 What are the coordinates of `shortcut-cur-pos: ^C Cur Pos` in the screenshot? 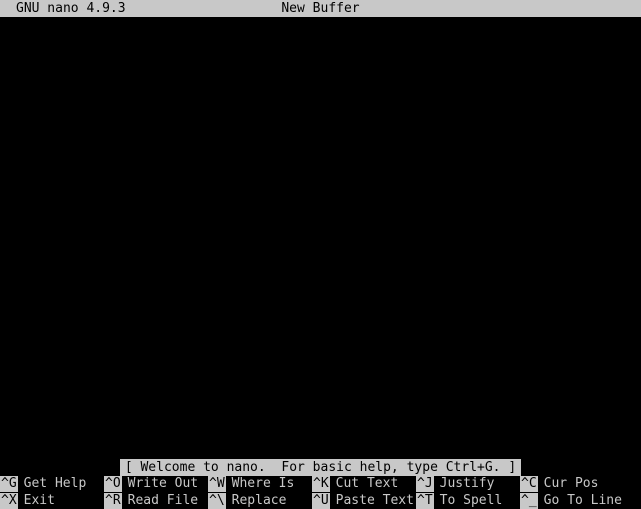 It's located at (559, 484).